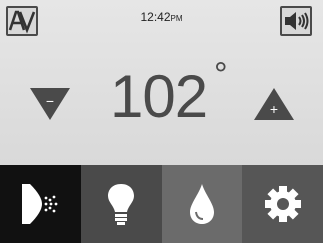 The width and height of the screenshot is (323, 243). I want to click on increase-temp-button: +, so click(274, 104).